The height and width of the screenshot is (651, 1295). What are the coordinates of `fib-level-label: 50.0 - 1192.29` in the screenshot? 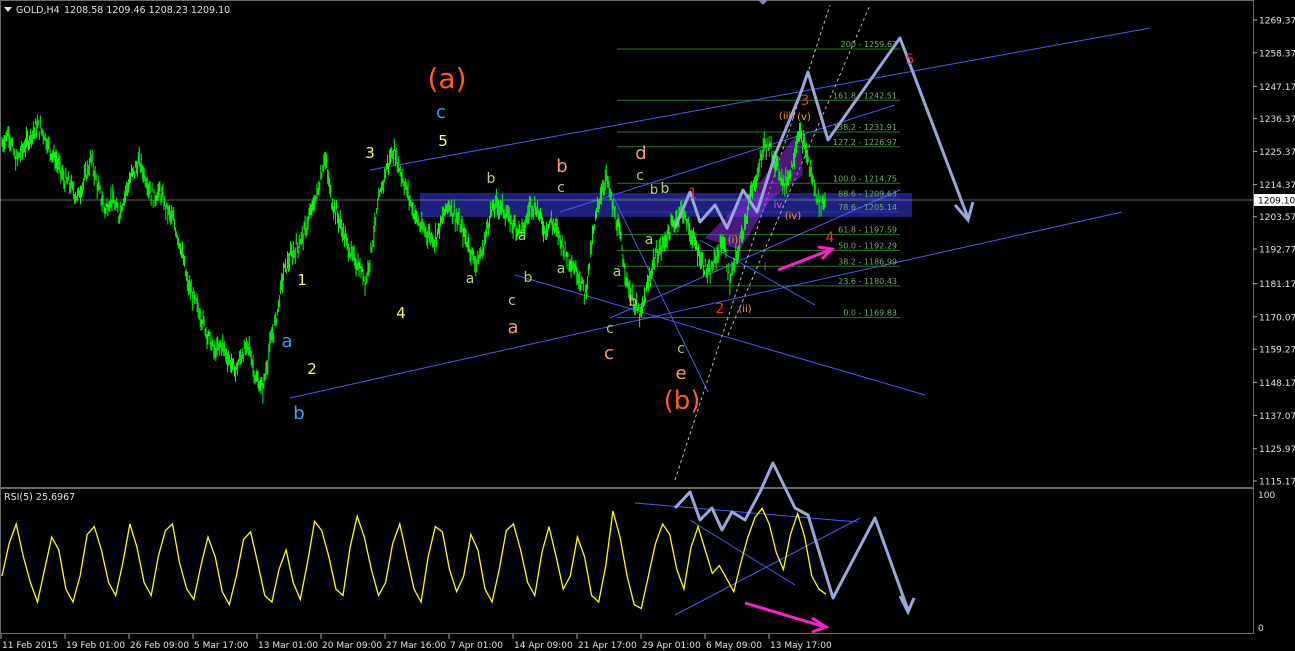 It's located at (867, 245).